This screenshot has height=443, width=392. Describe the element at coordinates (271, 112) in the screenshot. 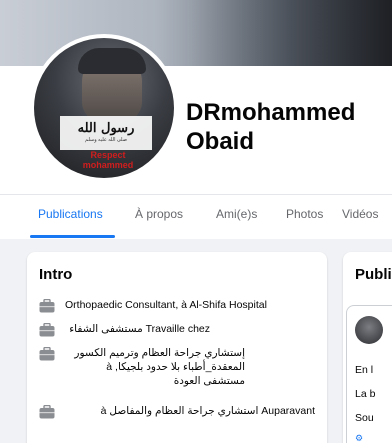

I see `profile-name-line1: DRmohammed` at that location.